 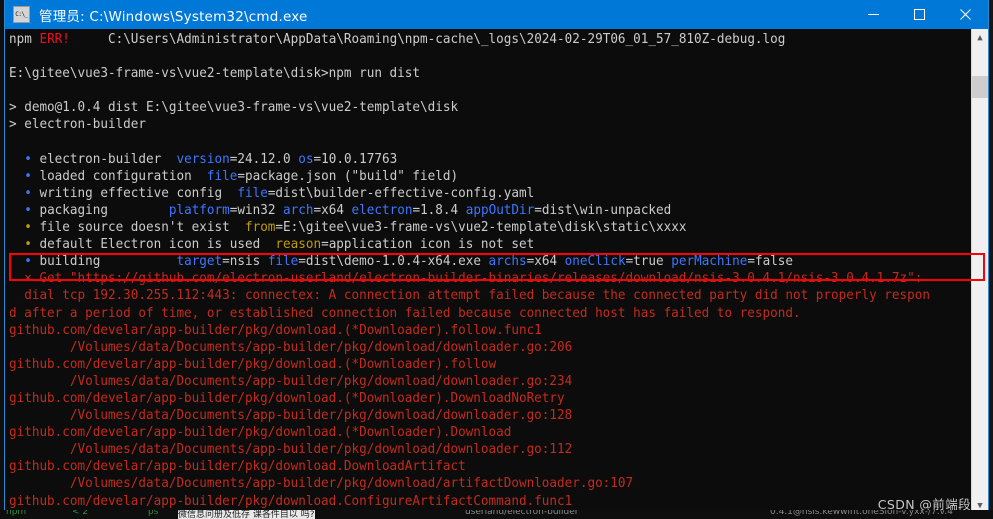 What do you see at coordinates (965, 14) in the screenshot?
I see `close-button` at bounding box center [965, 14].